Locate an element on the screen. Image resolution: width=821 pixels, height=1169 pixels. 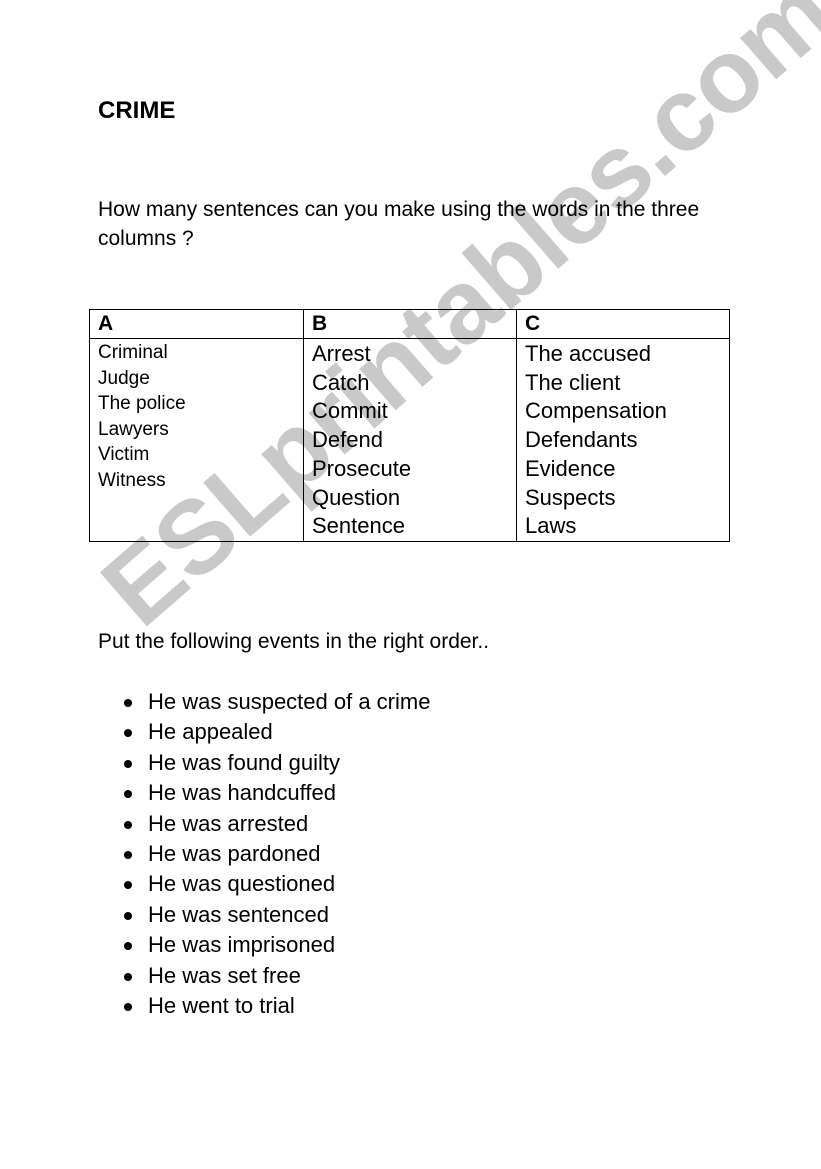
list-item: He was pardoned is located at coordinates (264, 854).